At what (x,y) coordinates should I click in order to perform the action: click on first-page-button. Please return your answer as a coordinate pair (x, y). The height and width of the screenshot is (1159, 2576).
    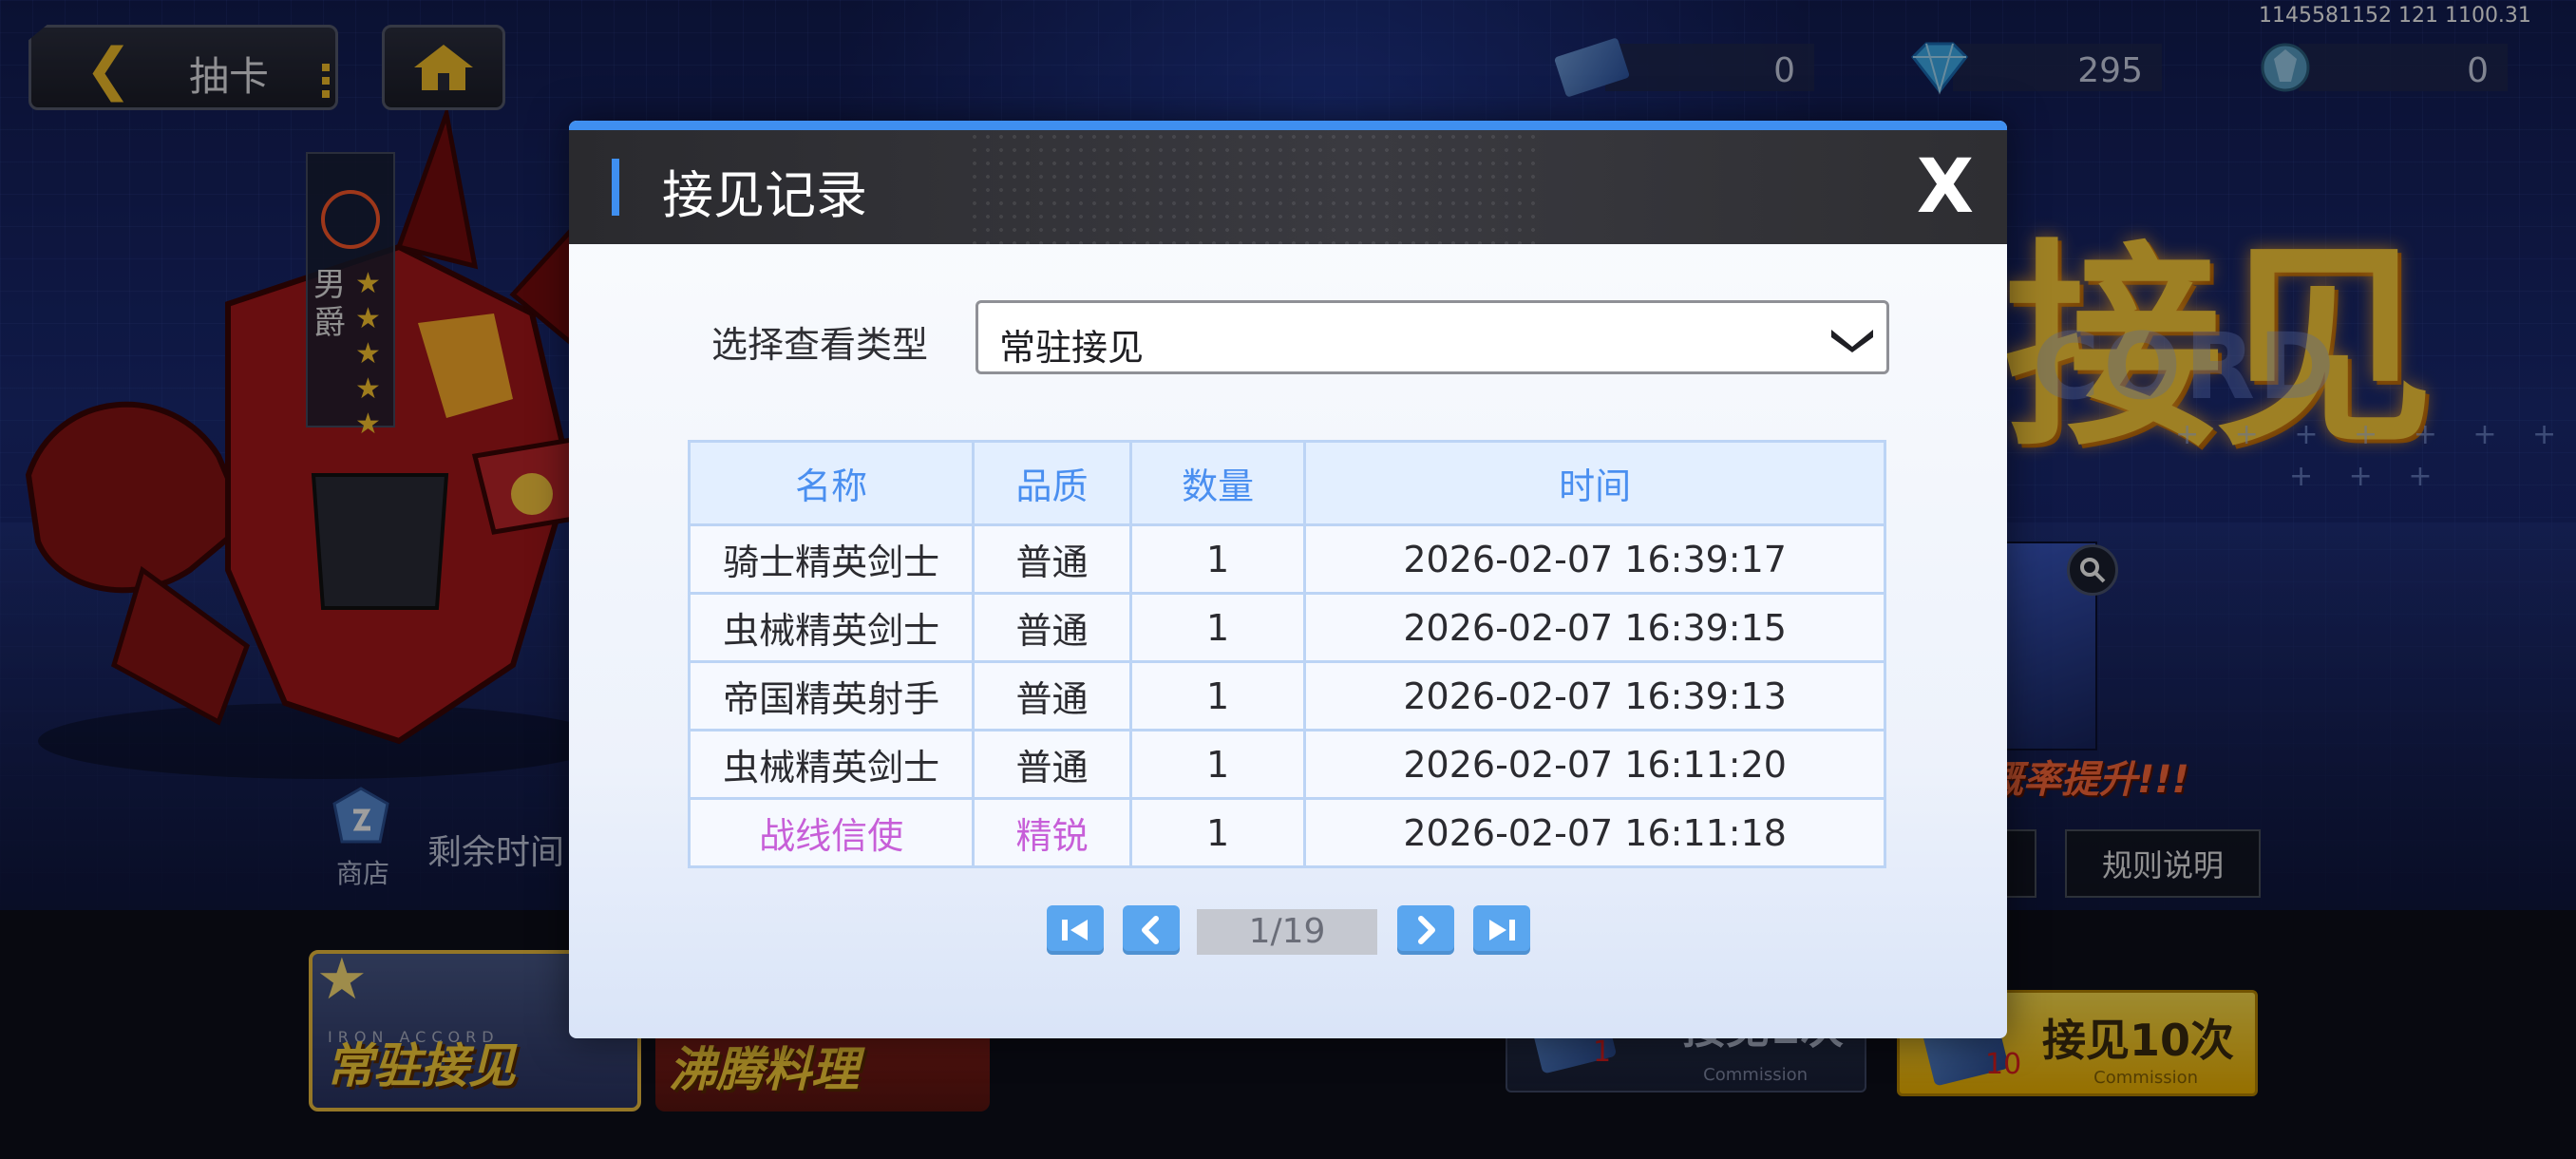
    Looking at the image, I should click on (1075, 930).